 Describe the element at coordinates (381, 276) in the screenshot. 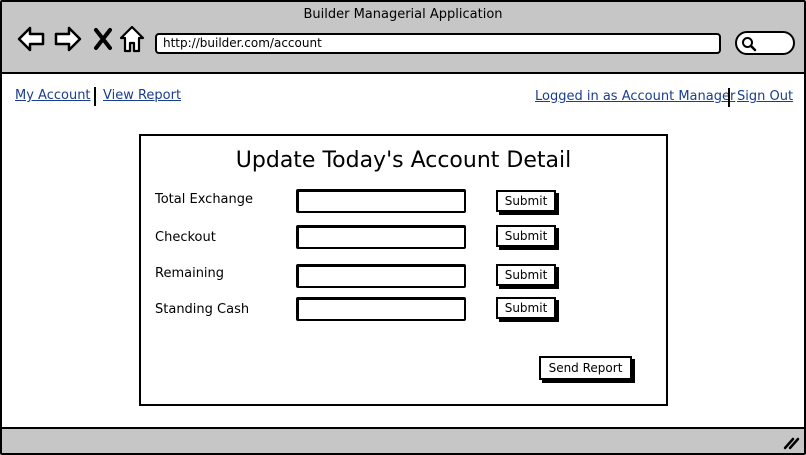

I see `remaining-input` at that location.